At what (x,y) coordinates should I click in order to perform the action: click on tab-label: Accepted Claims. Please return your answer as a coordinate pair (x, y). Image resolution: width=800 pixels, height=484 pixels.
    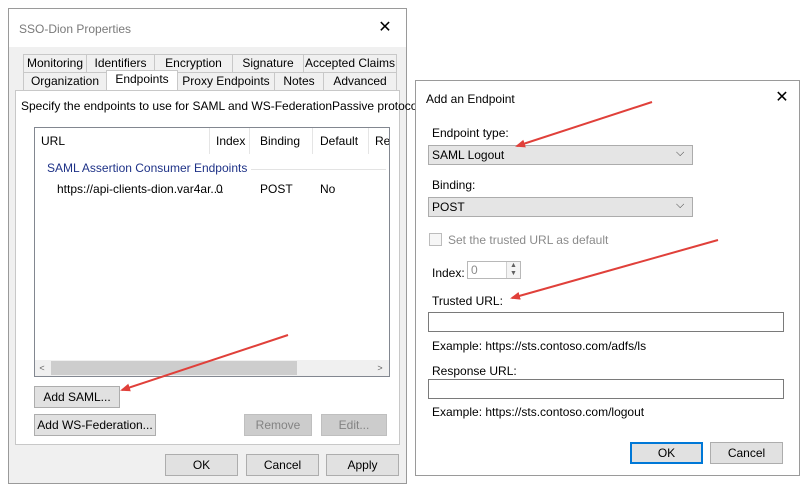
    Looking at the image, I should click on (350, 63).